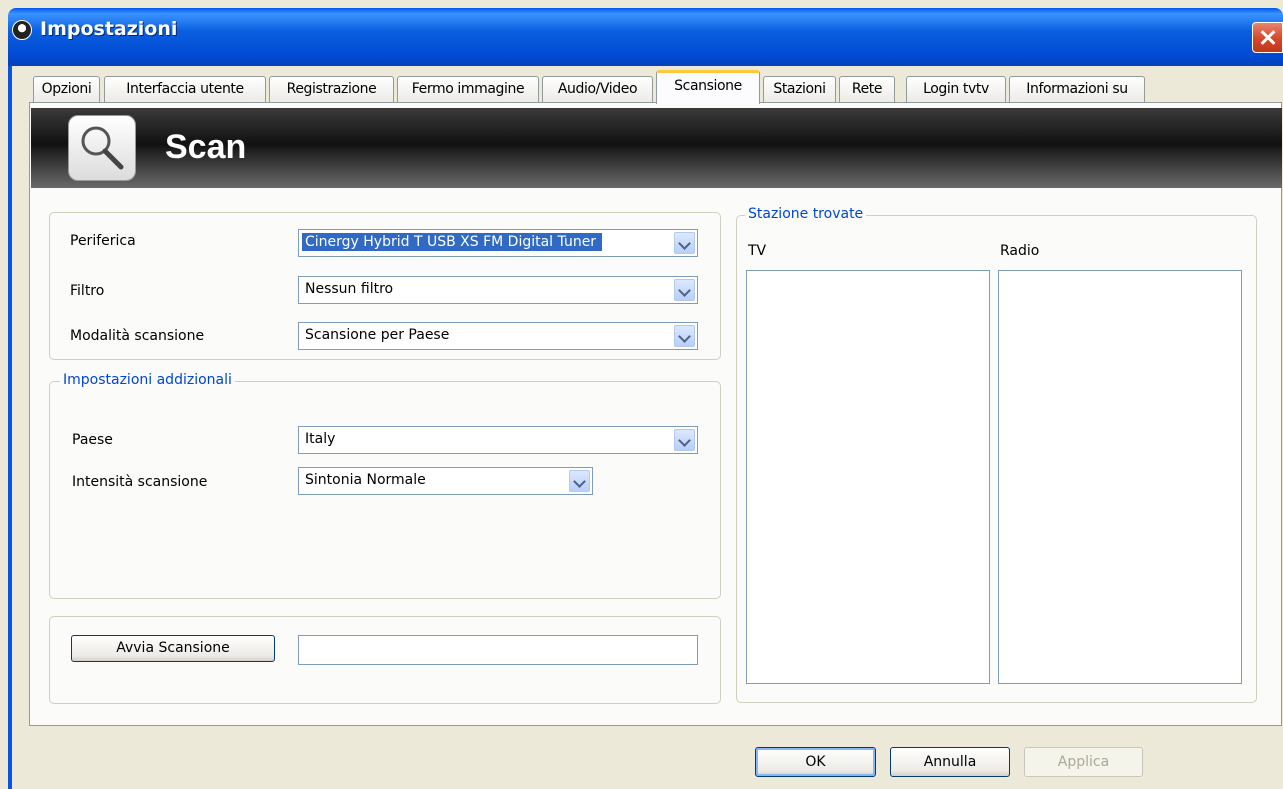 The width and height of the screenshot is (1283, 789). What do you see at coordinates (173, 648) in the screenshot?
I see `start-scan-button: Avvia Scansione` at bounding box center [173, 648].